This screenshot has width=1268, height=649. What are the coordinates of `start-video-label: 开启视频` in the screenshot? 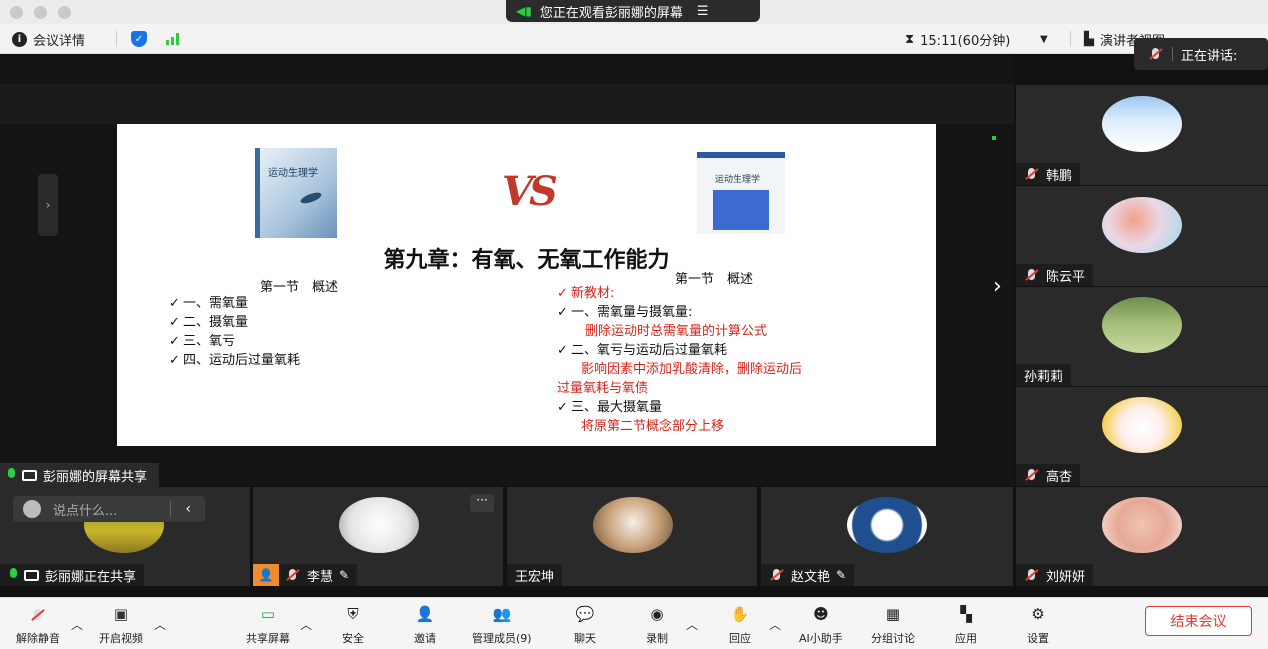 It's located at (121, 638).